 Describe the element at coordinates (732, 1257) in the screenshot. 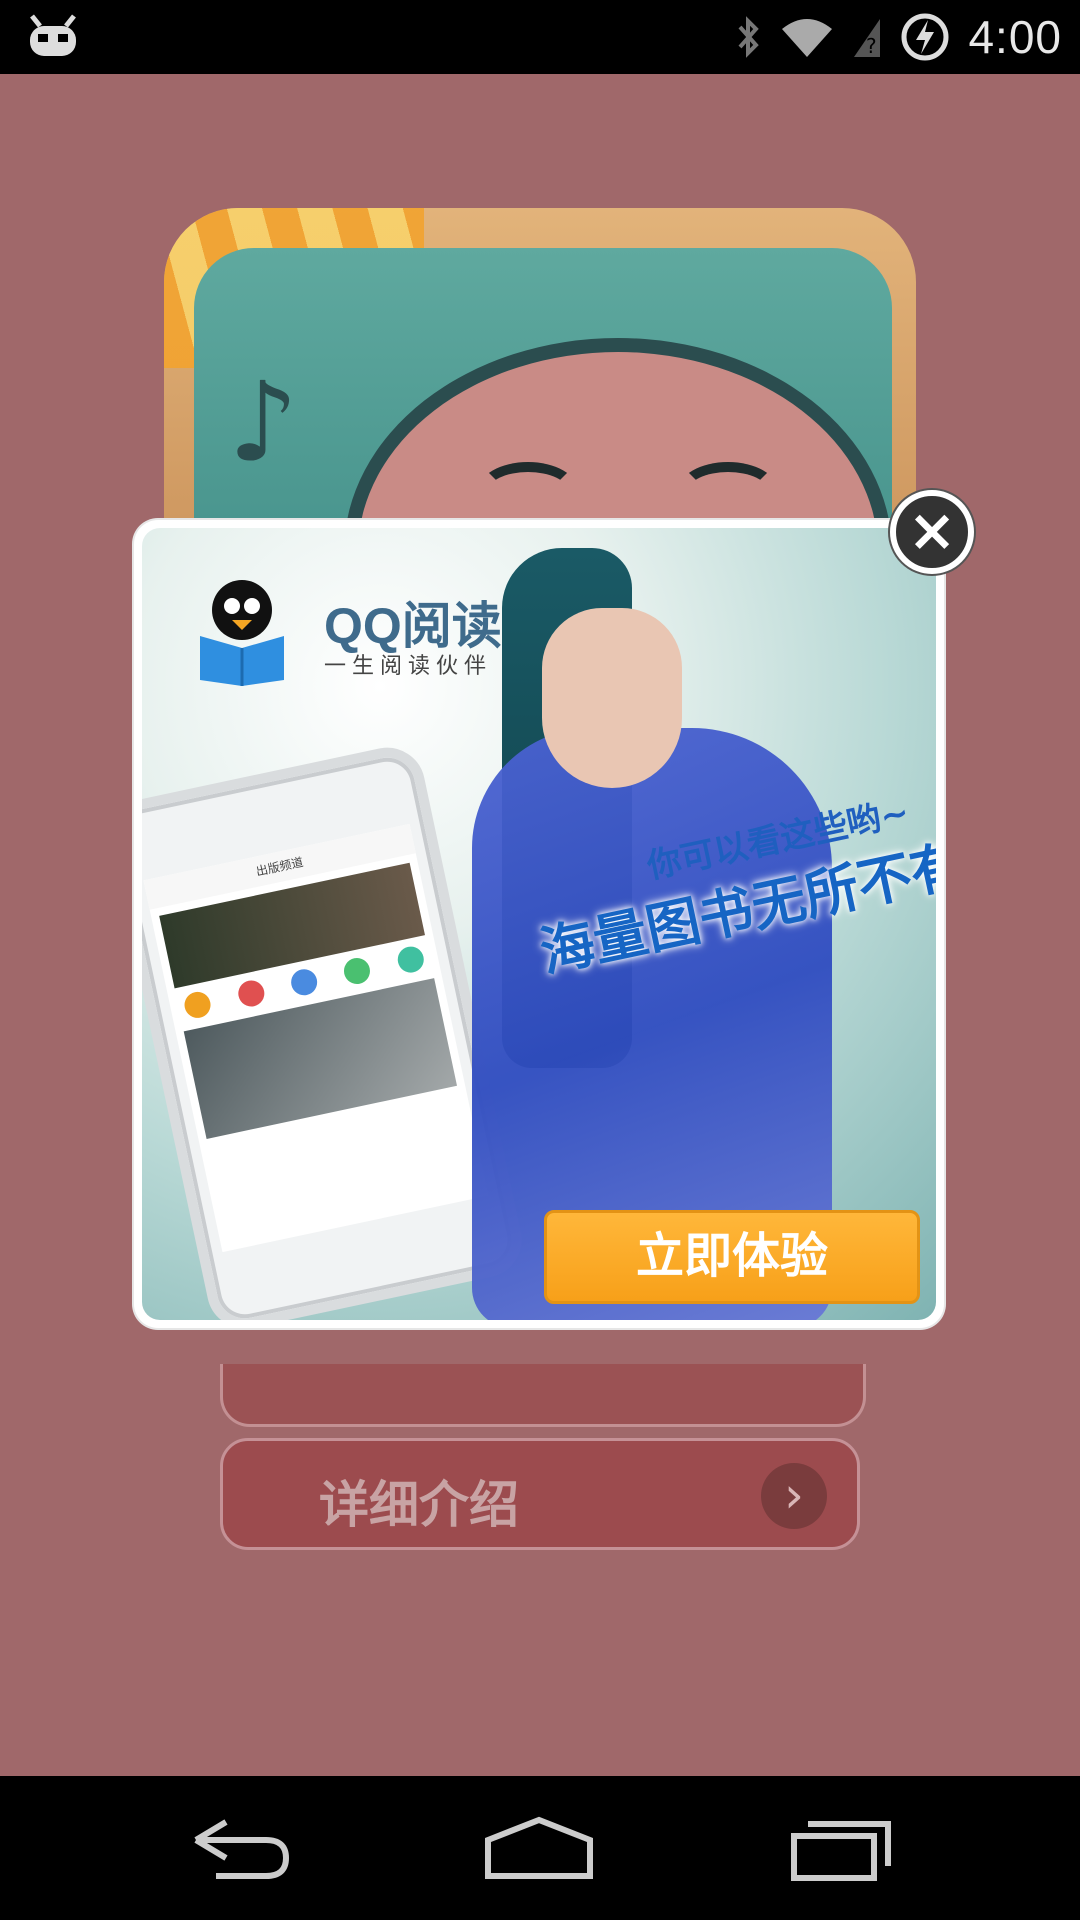

I see `try-now-button: 立即体验` at that location.